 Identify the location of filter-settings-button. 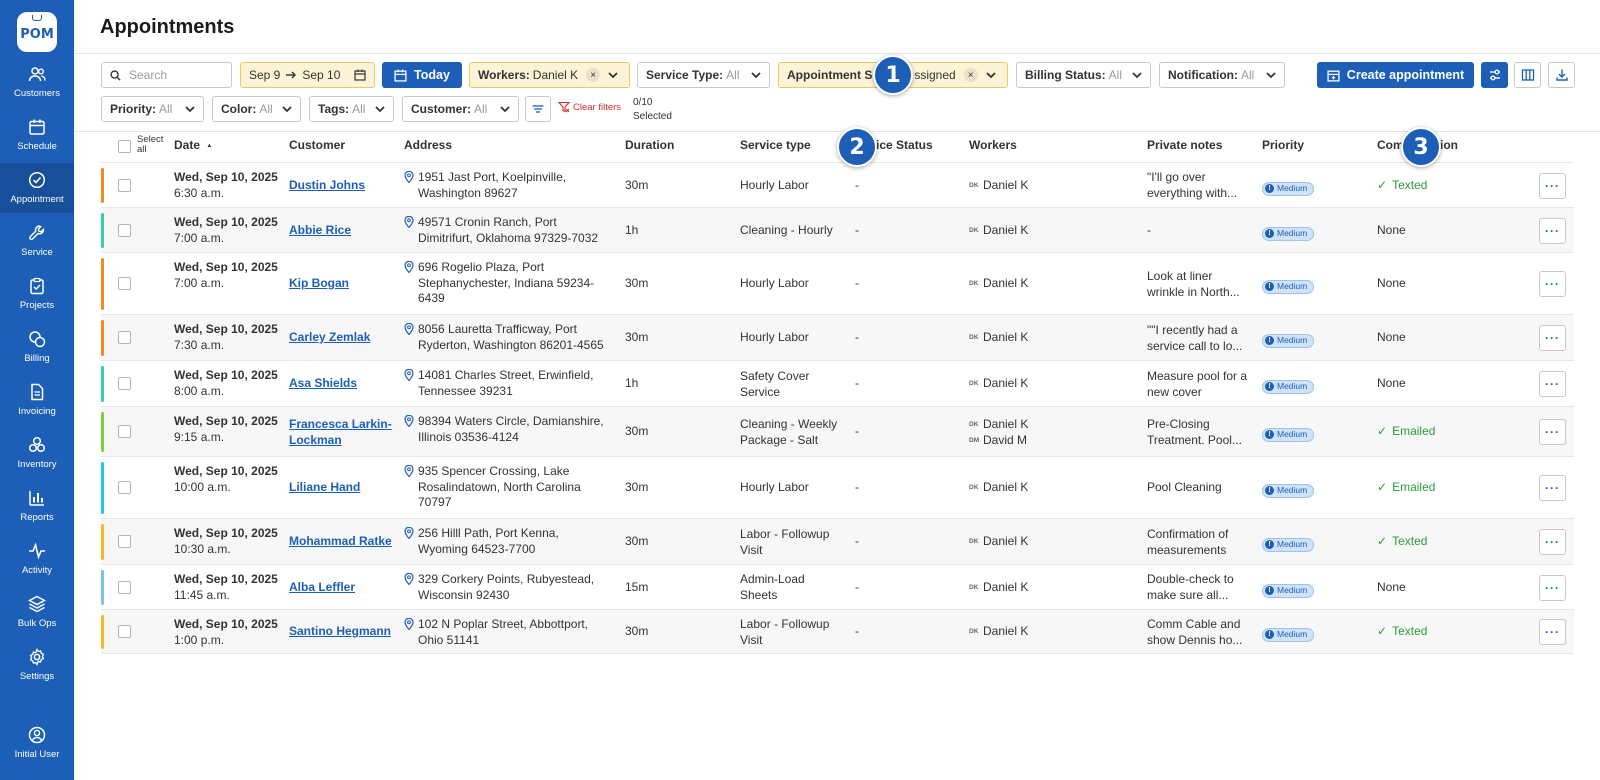
(1494, 75).